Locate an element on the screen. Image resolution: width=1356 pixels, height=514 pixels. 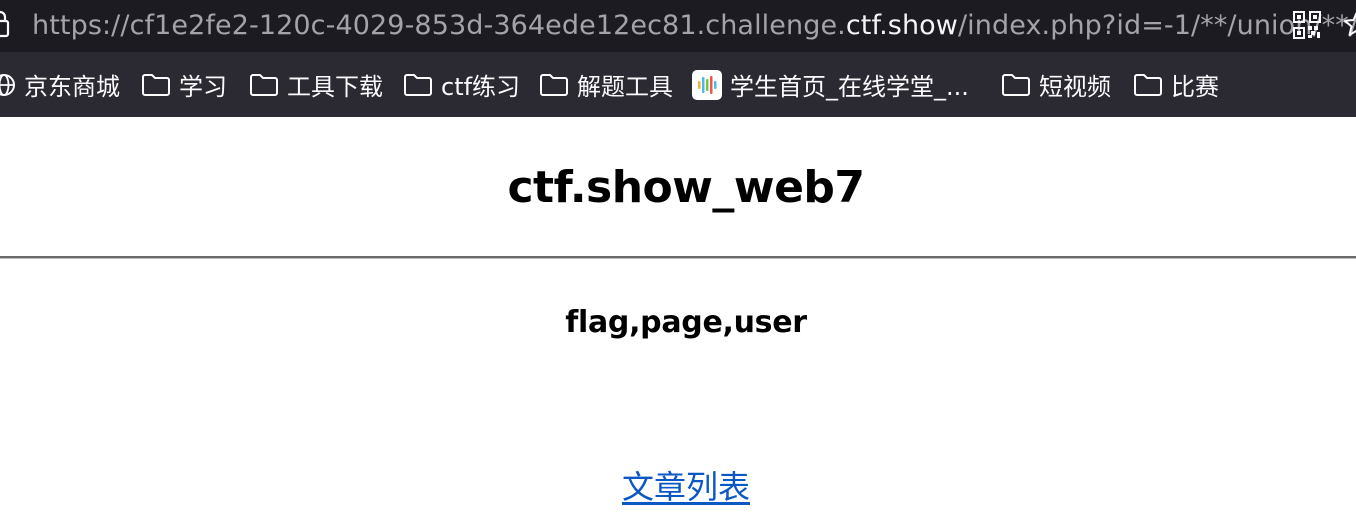
horizontal-rule is located at coordinates (678, 257).